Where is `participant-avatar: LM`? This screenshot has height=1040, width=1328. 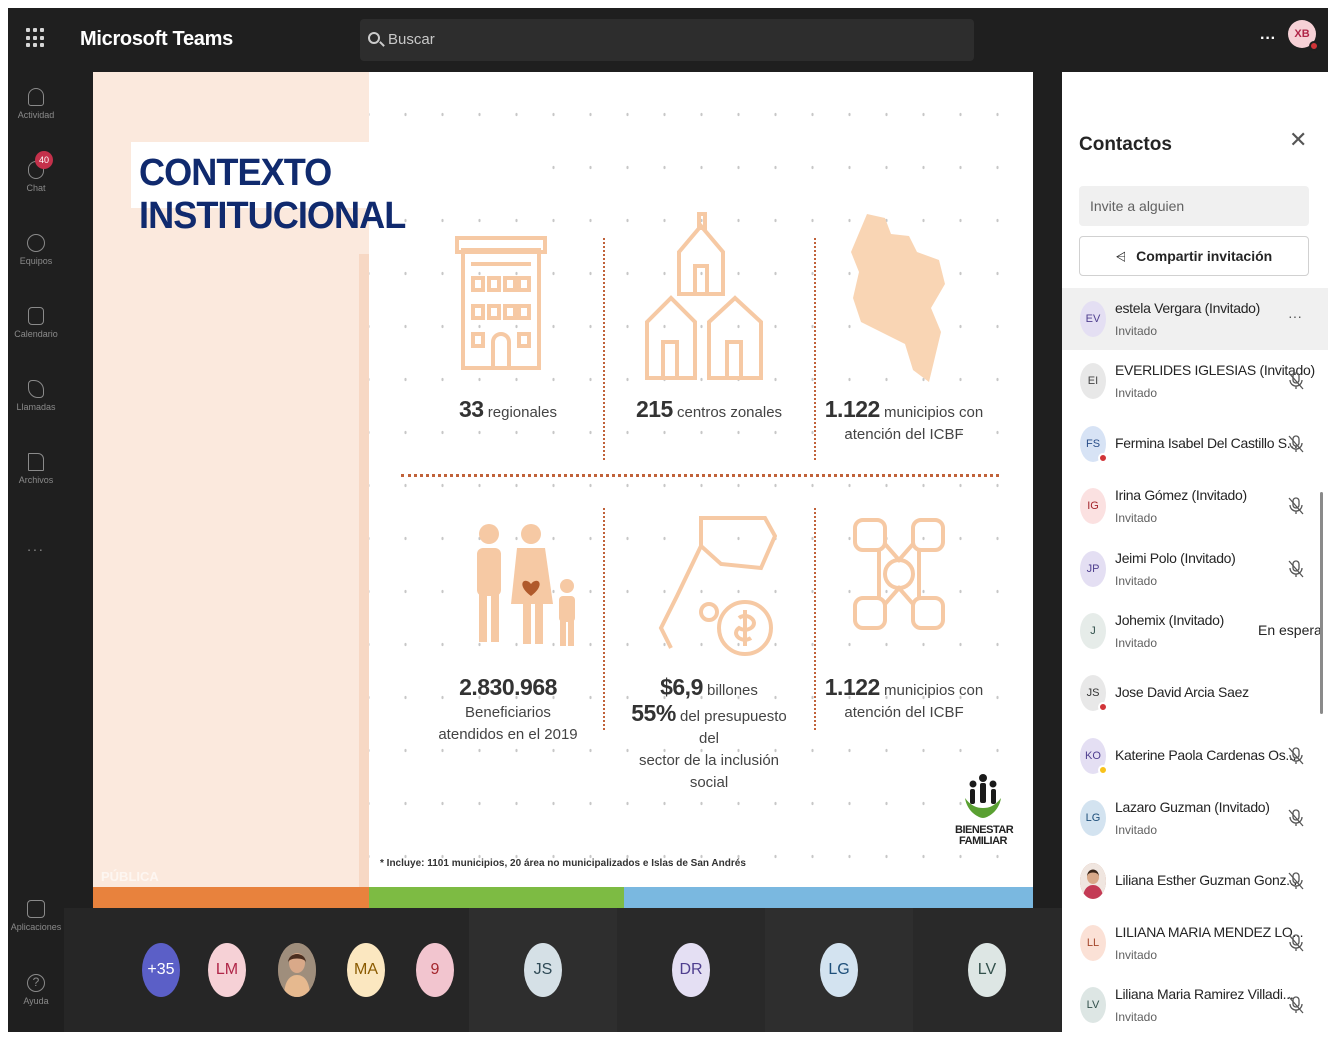 participant-avatar: LM is located at coordinates (227, 970).